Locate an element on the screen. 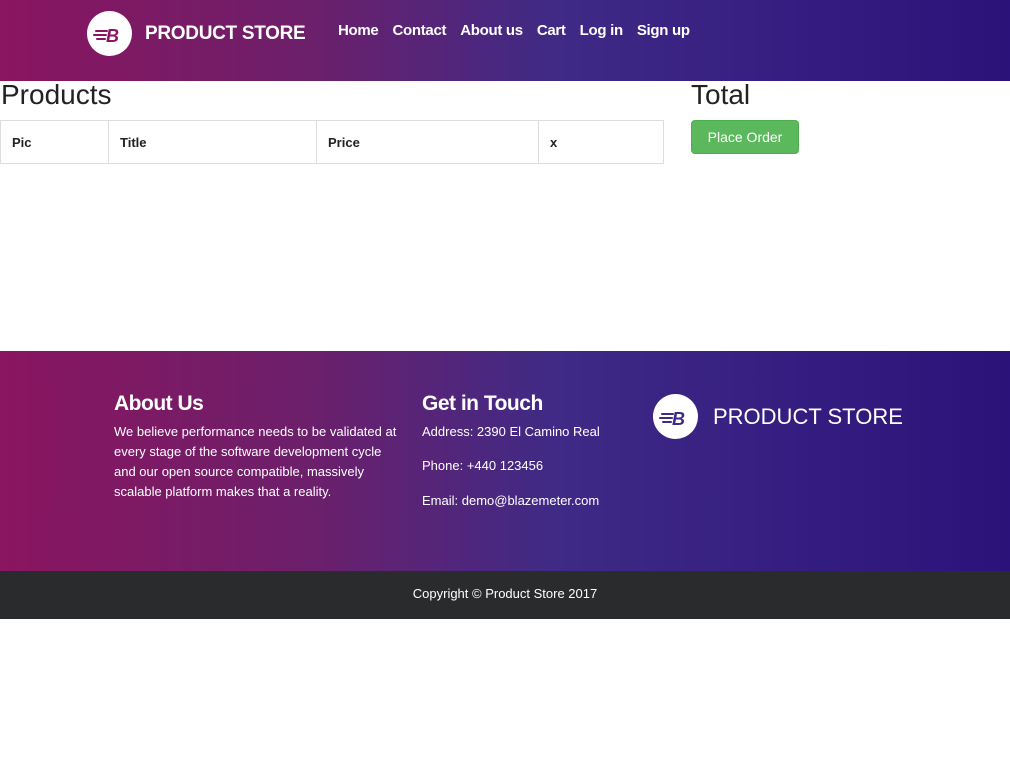 This screenshot has width=1010, height=779. nav-link-cart: Cart is located at coordinates (551, 30).